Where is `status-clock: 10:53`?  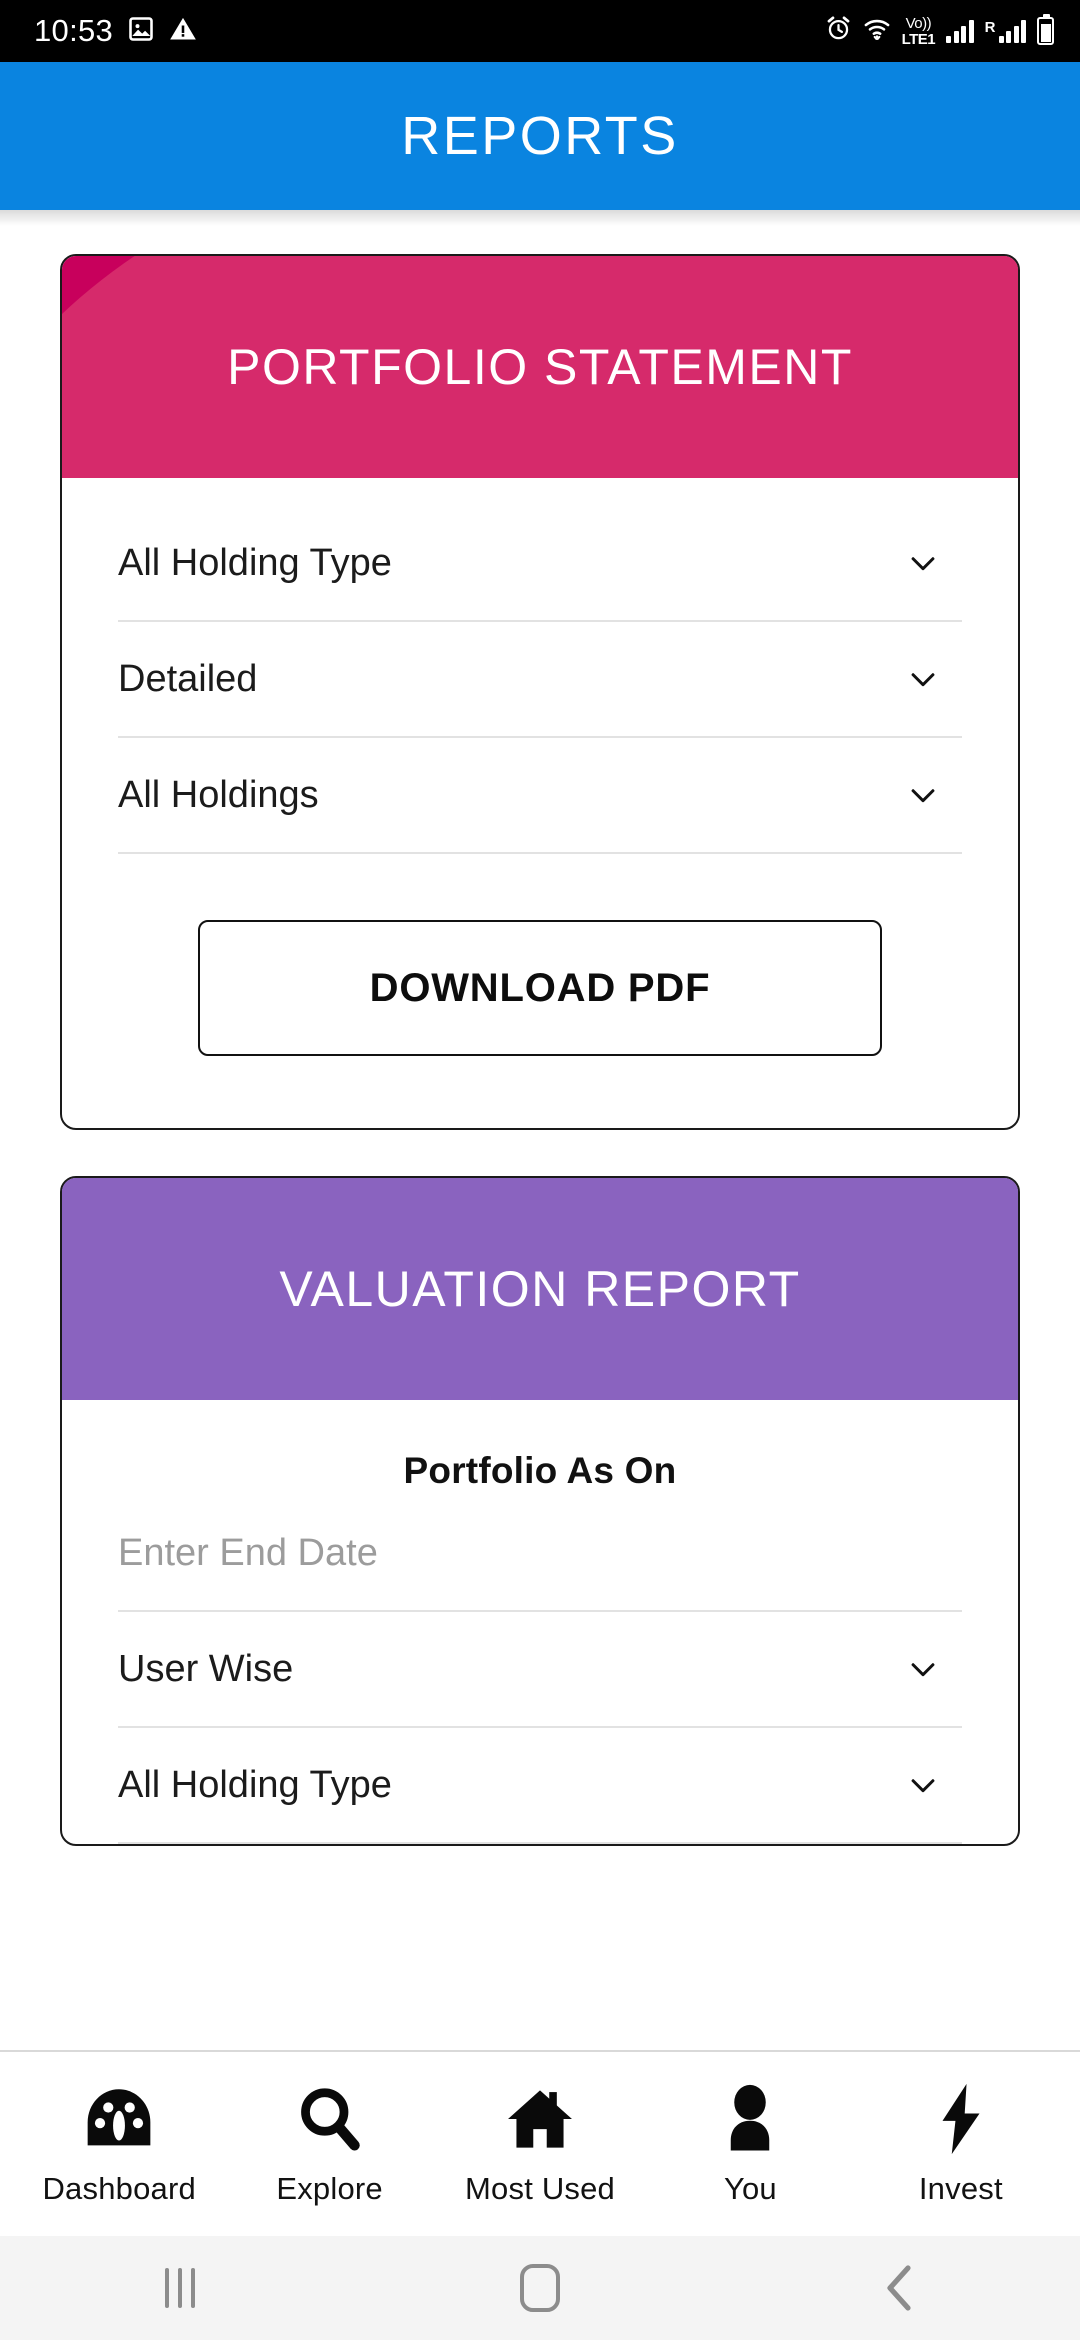
status-clock: 10:53 is located at coordinates (74, 30).